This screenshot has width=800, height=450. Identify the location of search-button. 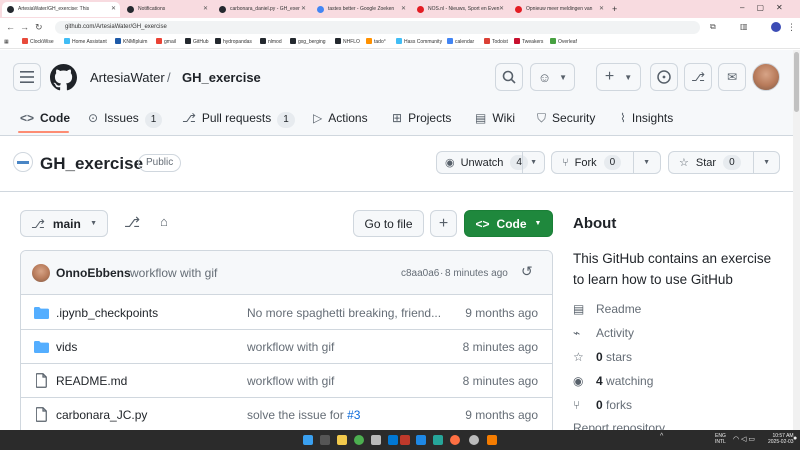
(509, 77).